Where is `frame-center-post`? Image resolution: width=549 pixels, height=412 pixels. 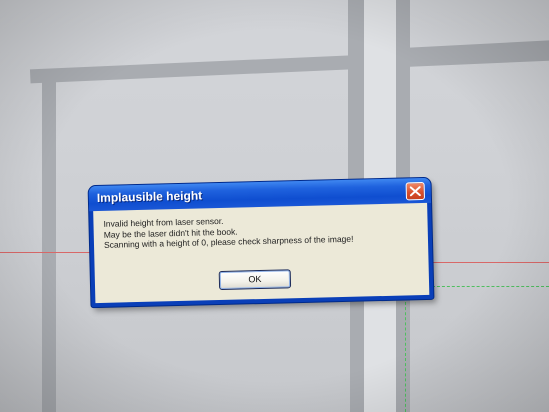 frame-center-post is located at coordinates (356, 100).